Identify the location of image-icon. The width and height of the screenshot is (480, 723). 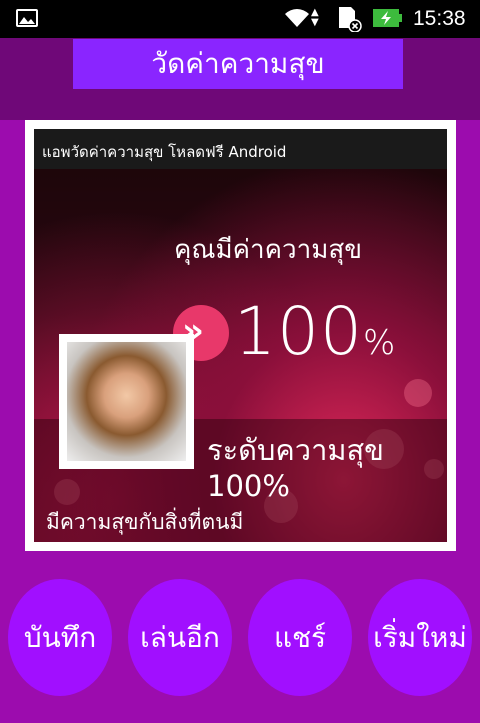
(27, 18).